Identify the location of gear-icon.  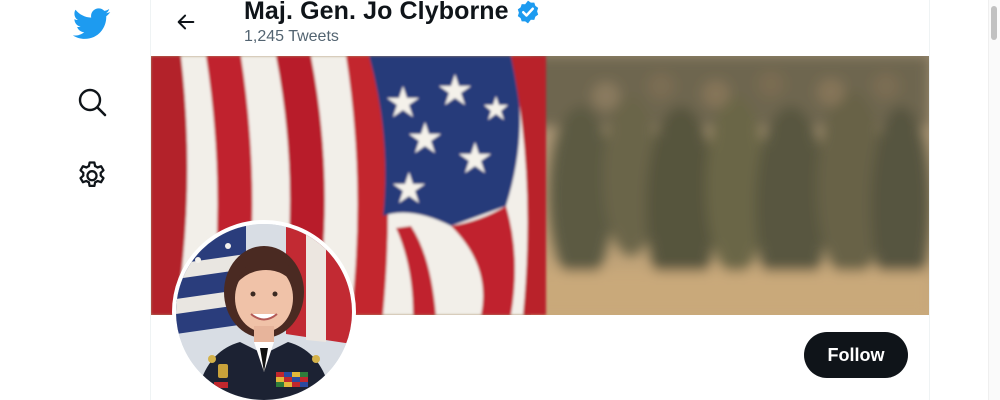
(92, 176).